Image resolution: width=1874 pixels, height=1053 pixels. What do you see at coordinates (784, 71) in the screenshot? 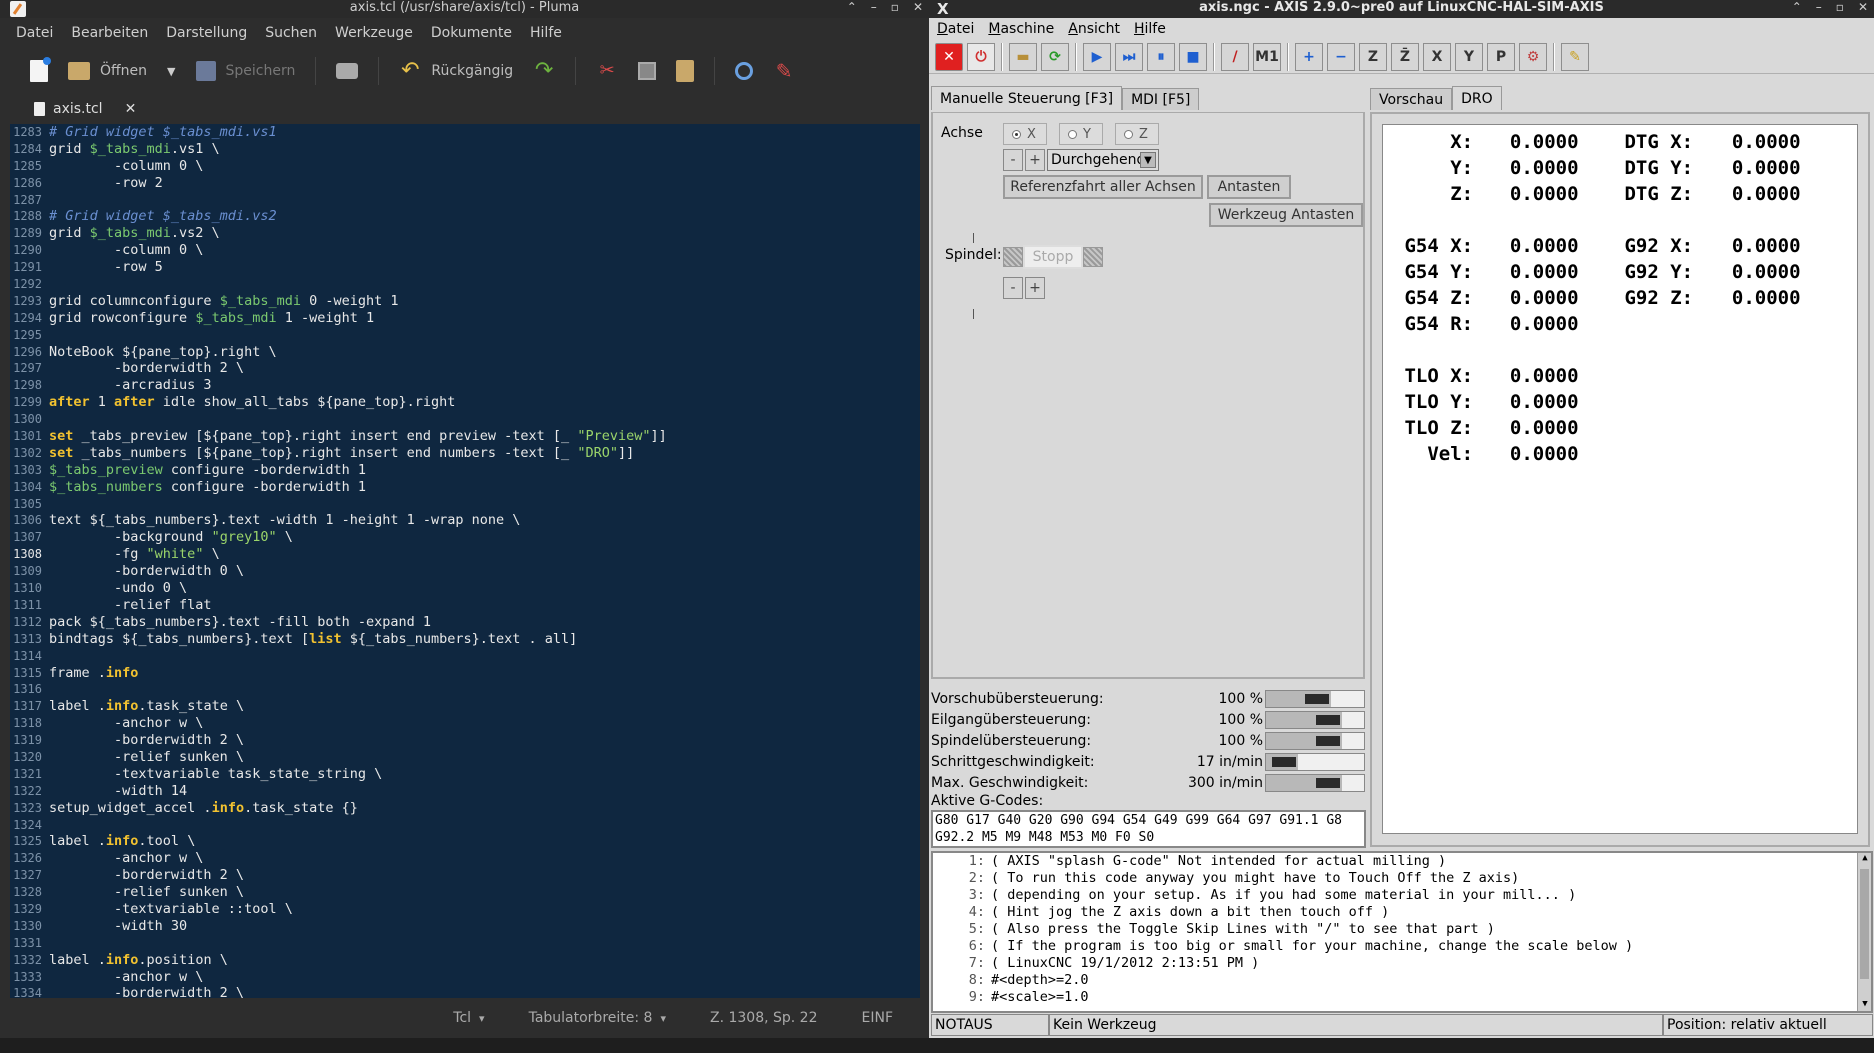
I see `replace-button: ✎` at bounding box center [784, 71].